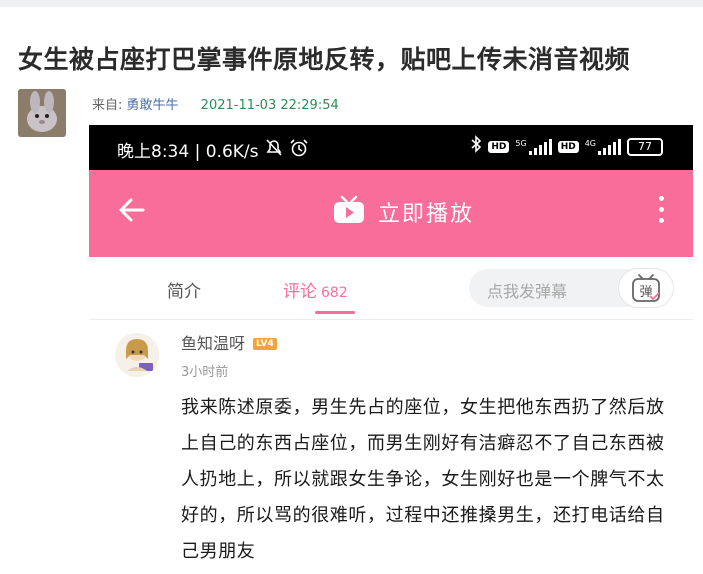 The height and width of the screenshot is (574, 703). What do you see at coordinates (324, 59) in the screenshot?
I see `article-title: 女生被占座打巴掌事件原地反转，贴吧上传未消音视频` at bounding box center [324, 59].